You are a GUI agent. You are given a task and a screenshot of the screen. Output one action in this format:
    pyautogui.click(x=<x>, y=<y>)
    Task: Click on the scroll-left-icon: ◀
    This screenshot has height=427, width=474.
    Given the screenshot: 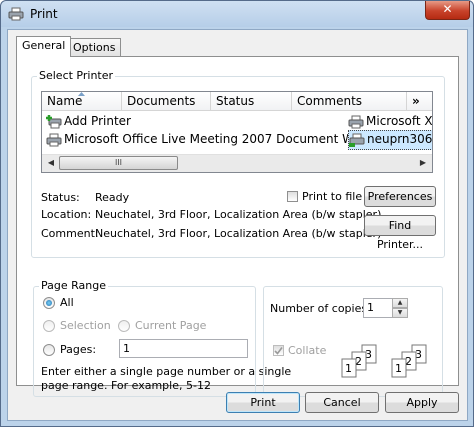 What is the action you would take?
    pyautogui.click(x=51, y=163)
    